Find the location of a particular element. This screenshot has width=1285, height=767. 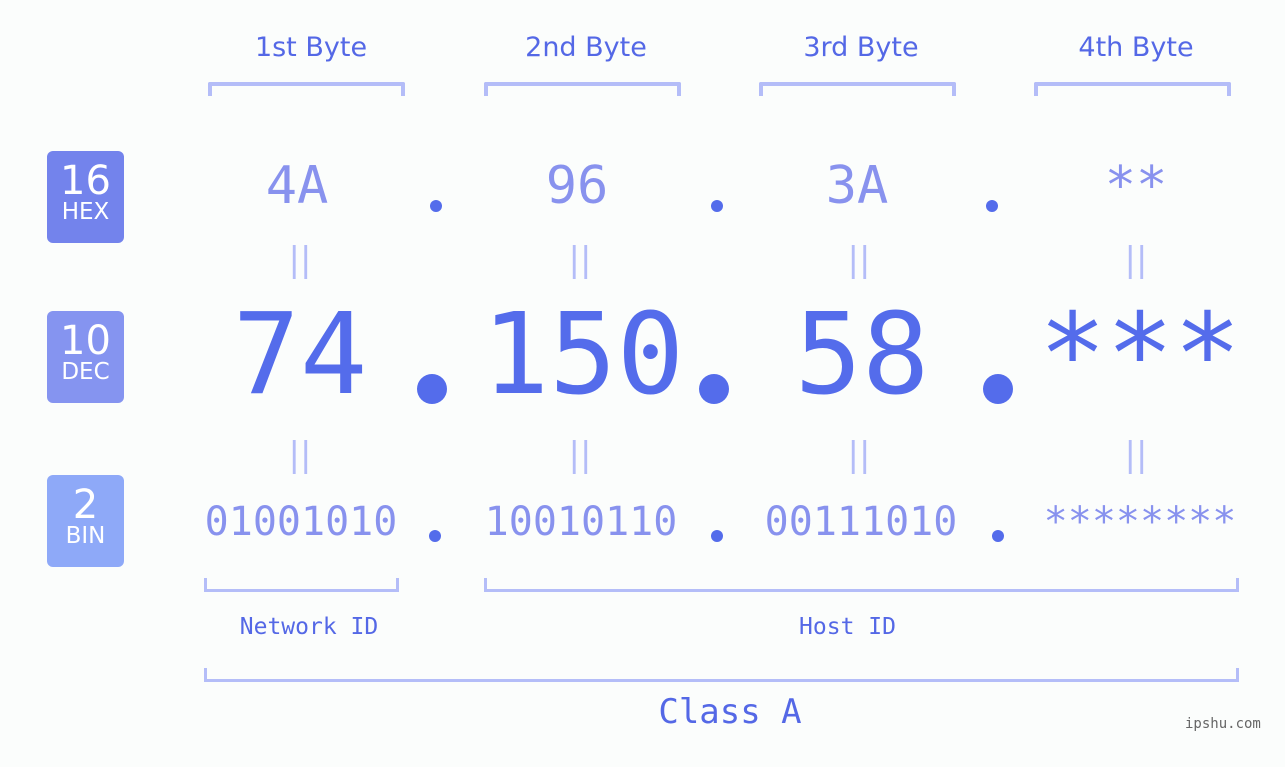

bin-byte-4: ******** is located at coordinates (1140, 522).